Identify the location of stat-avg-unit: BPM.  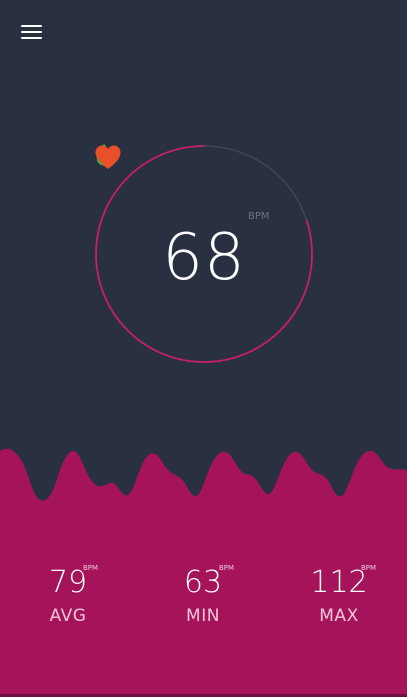
(91, 568).